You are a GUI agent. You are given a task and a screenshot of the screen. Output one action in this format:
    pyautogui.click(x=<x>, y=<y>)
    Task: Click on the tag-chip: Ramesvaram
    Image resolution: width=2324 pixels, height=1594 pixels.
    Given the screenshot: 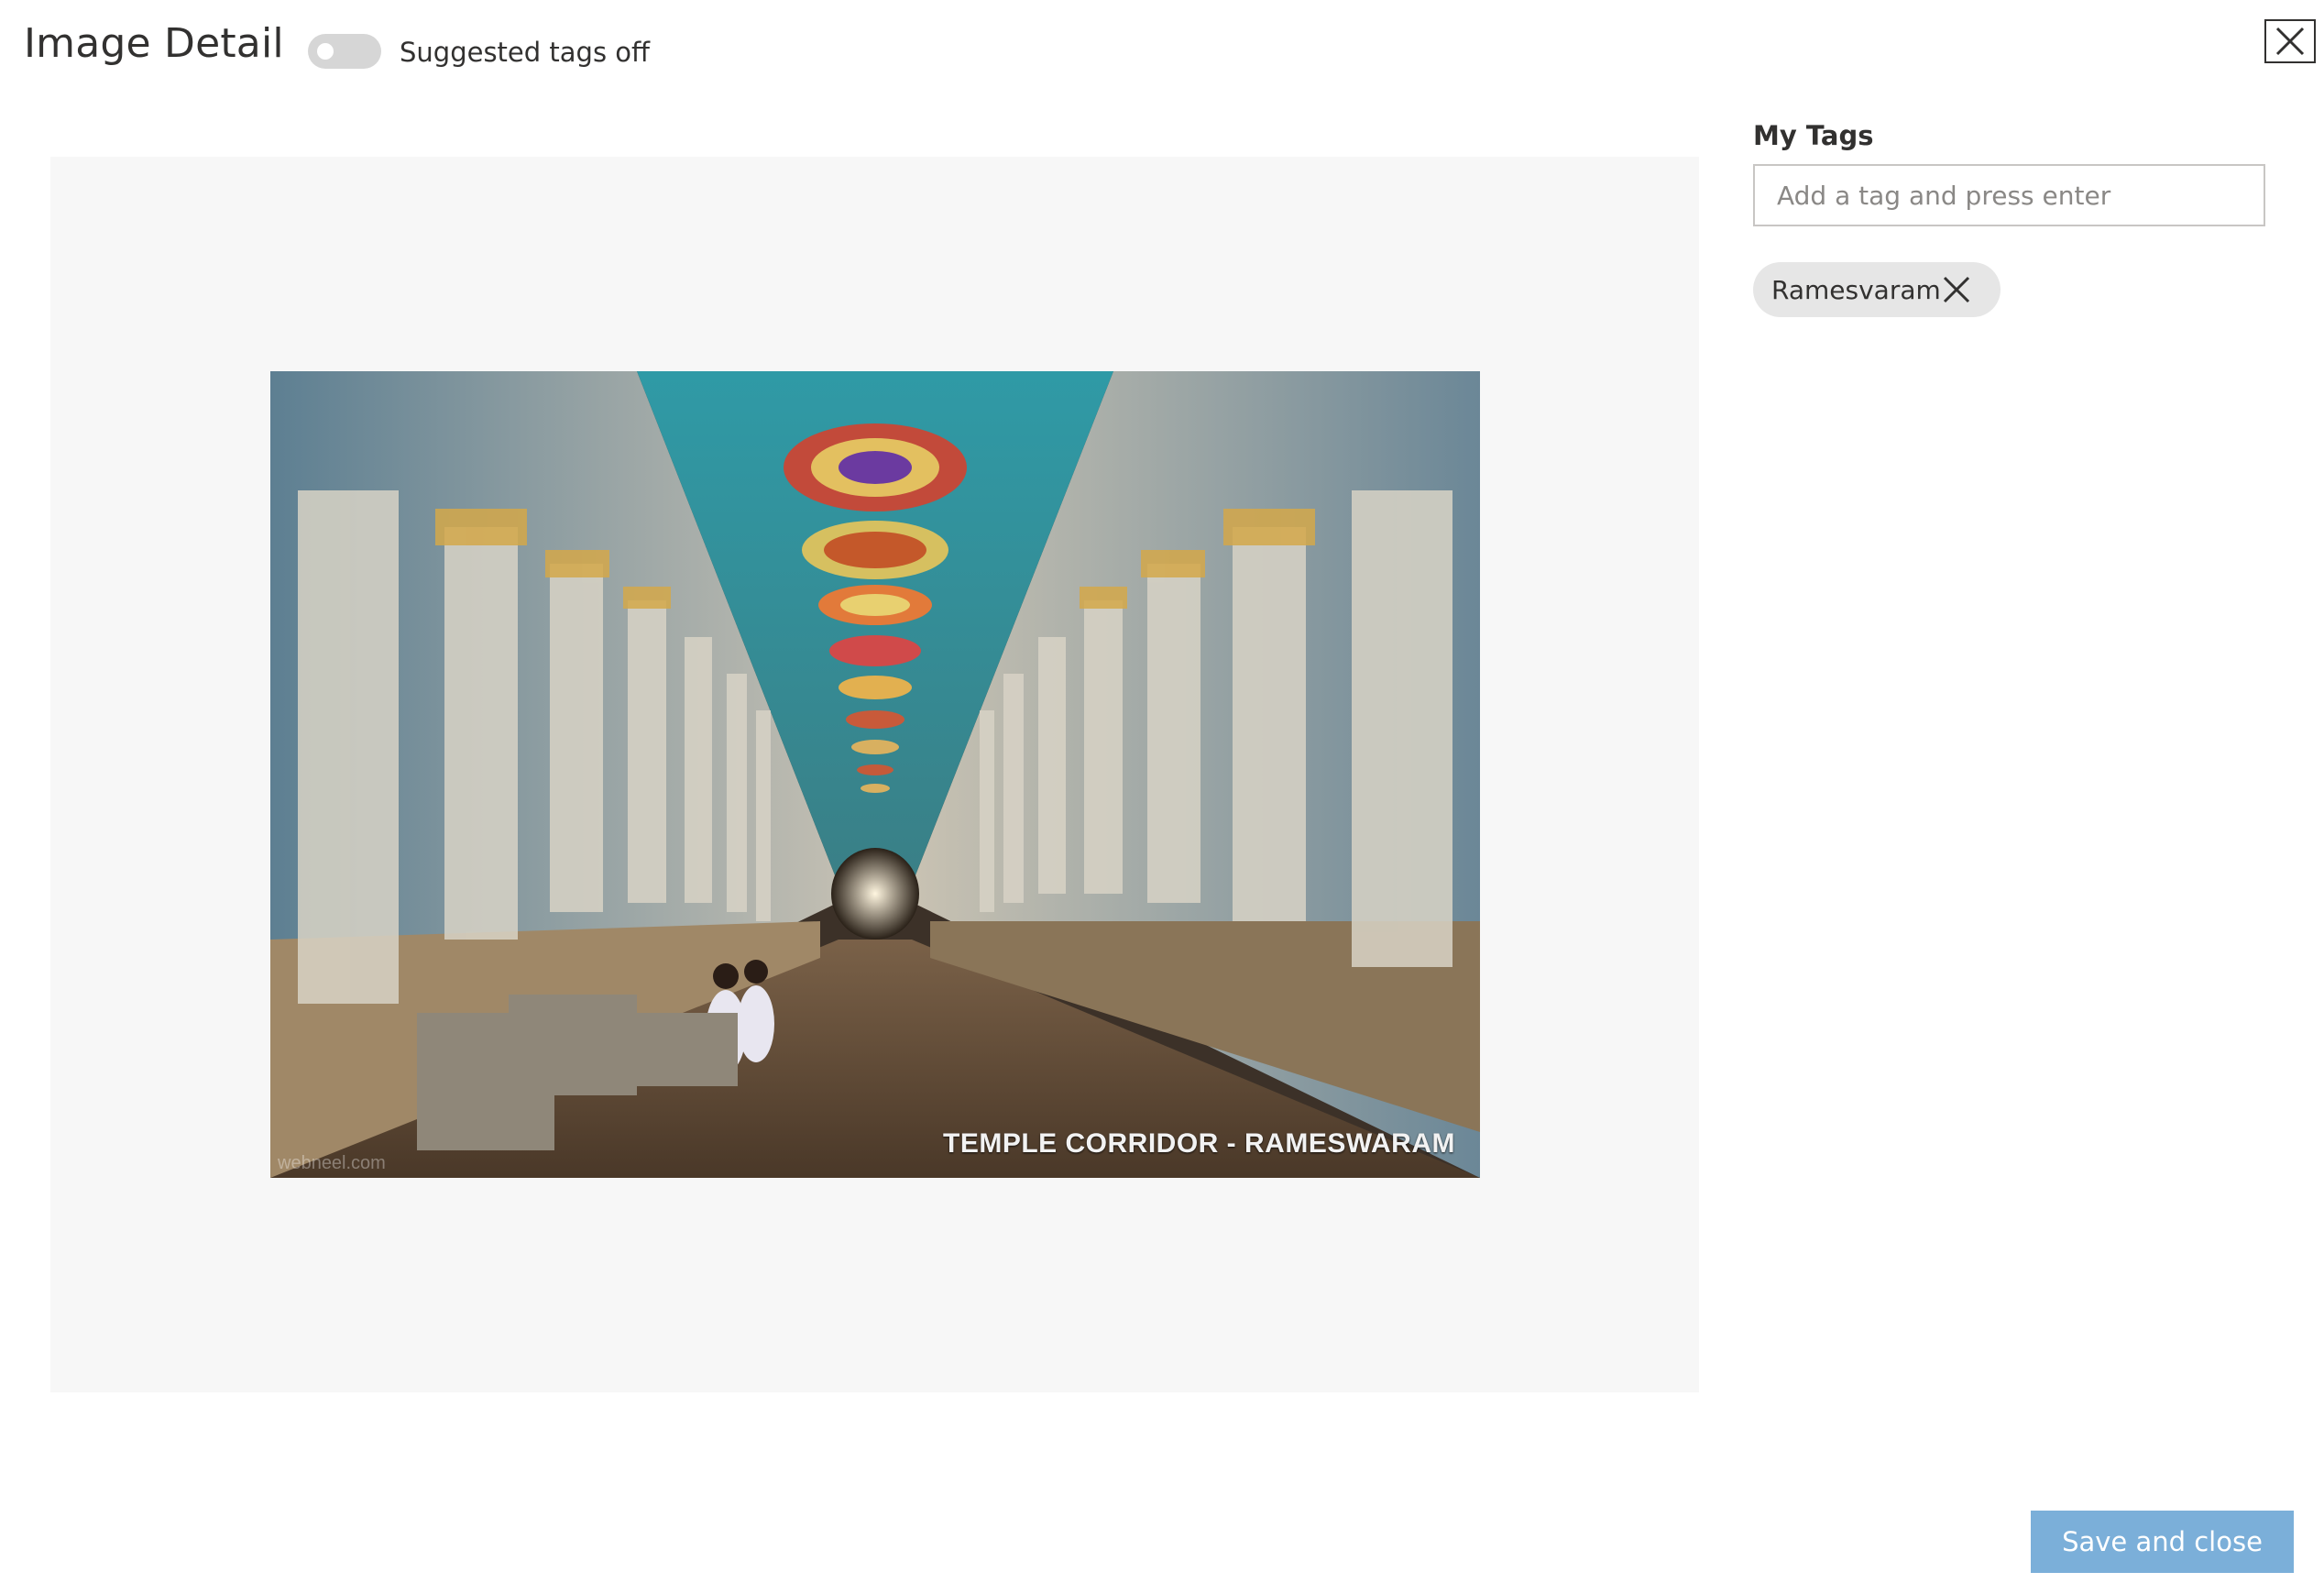 What is the action you would take?
    pyautogui.click(x=1877, y=289)
    